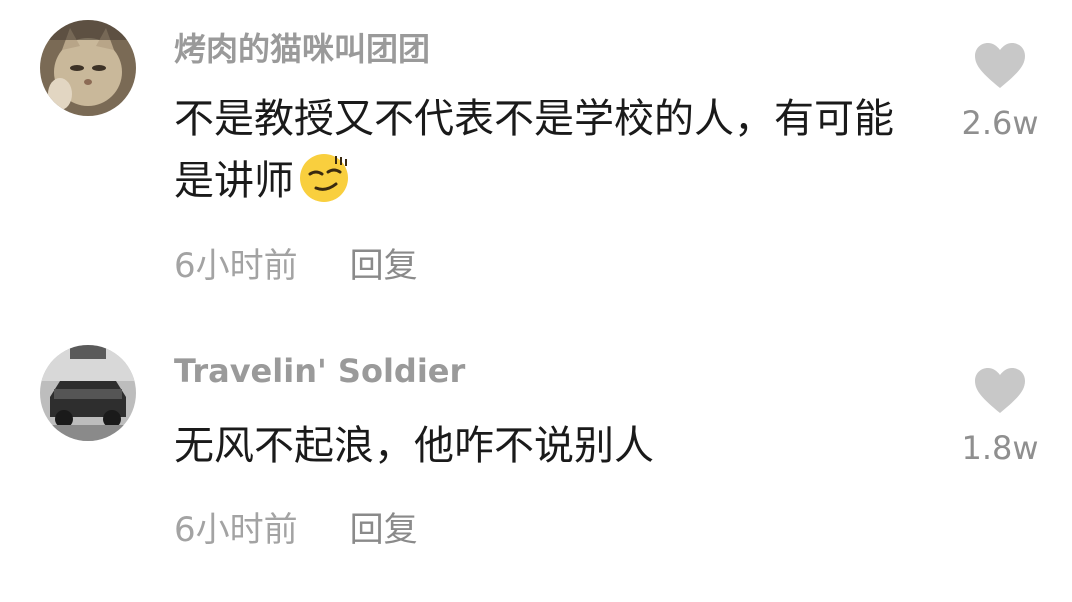  What do you see at coordinates (1000, 448) in the screenshot?
I see `like-count: 1.8w` at bounding box center [1000, 448].